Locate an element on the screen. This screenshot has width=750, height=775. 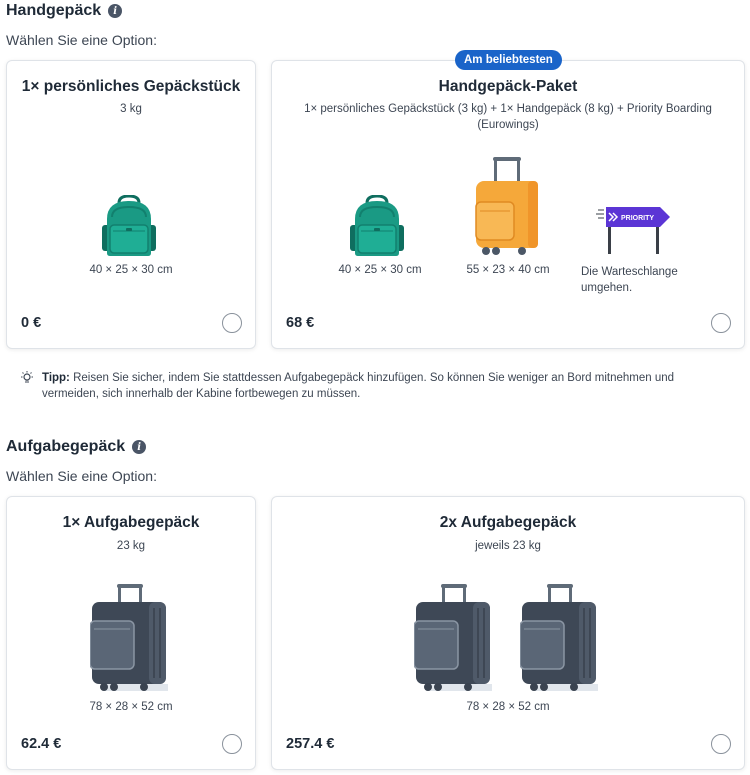
trolley-dimensions: 55 × 23 × 40 cm is located at coordinates (508, 270).